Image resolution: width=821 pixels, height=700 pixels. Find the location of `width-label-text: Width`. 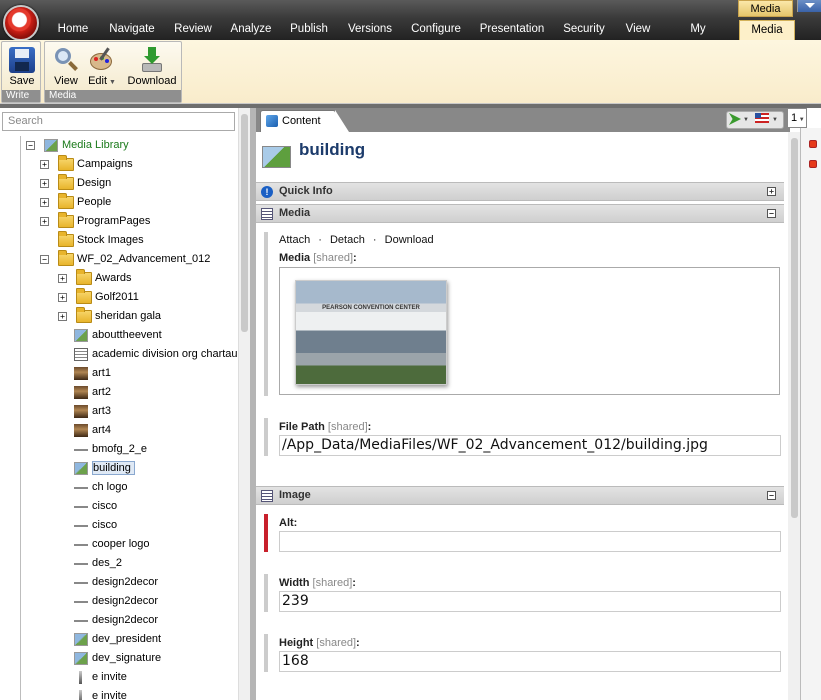

width-label-text: Width is located at coordinates (294, 583).